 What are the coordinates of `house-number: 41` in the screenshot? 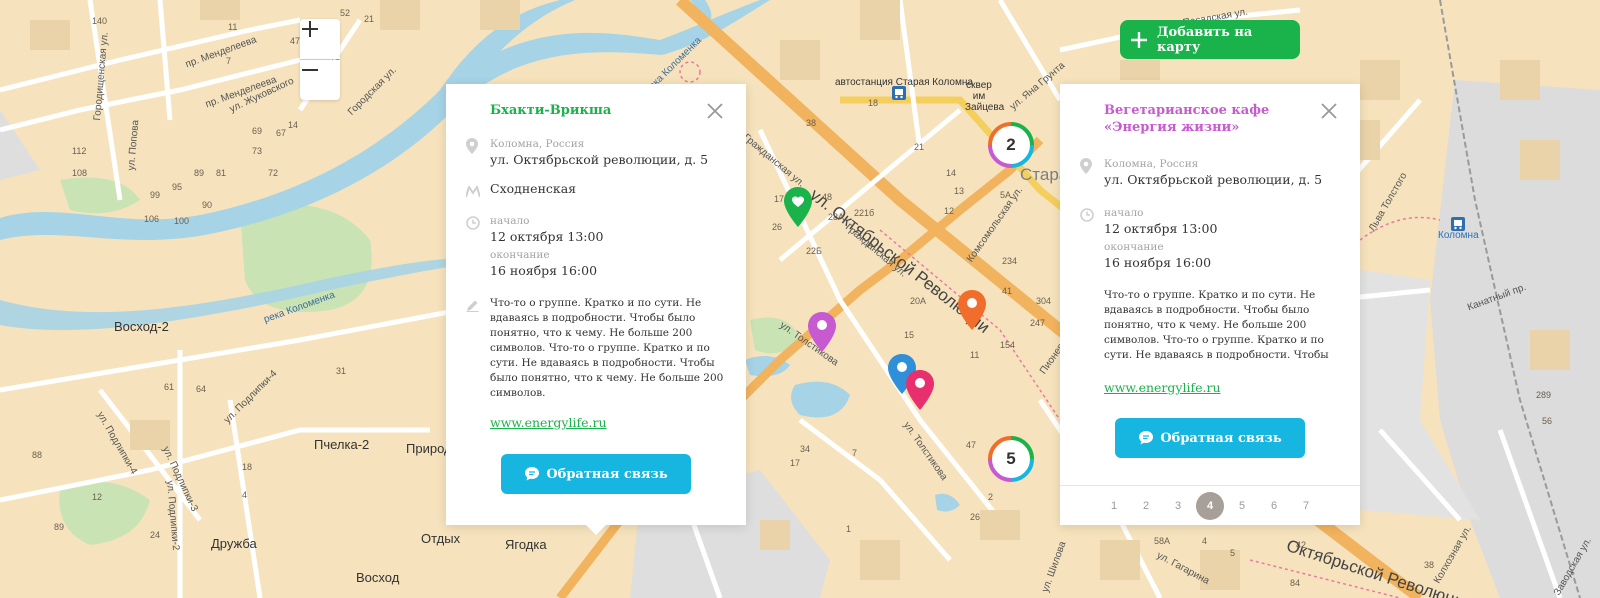 It's located at (1007, 291).